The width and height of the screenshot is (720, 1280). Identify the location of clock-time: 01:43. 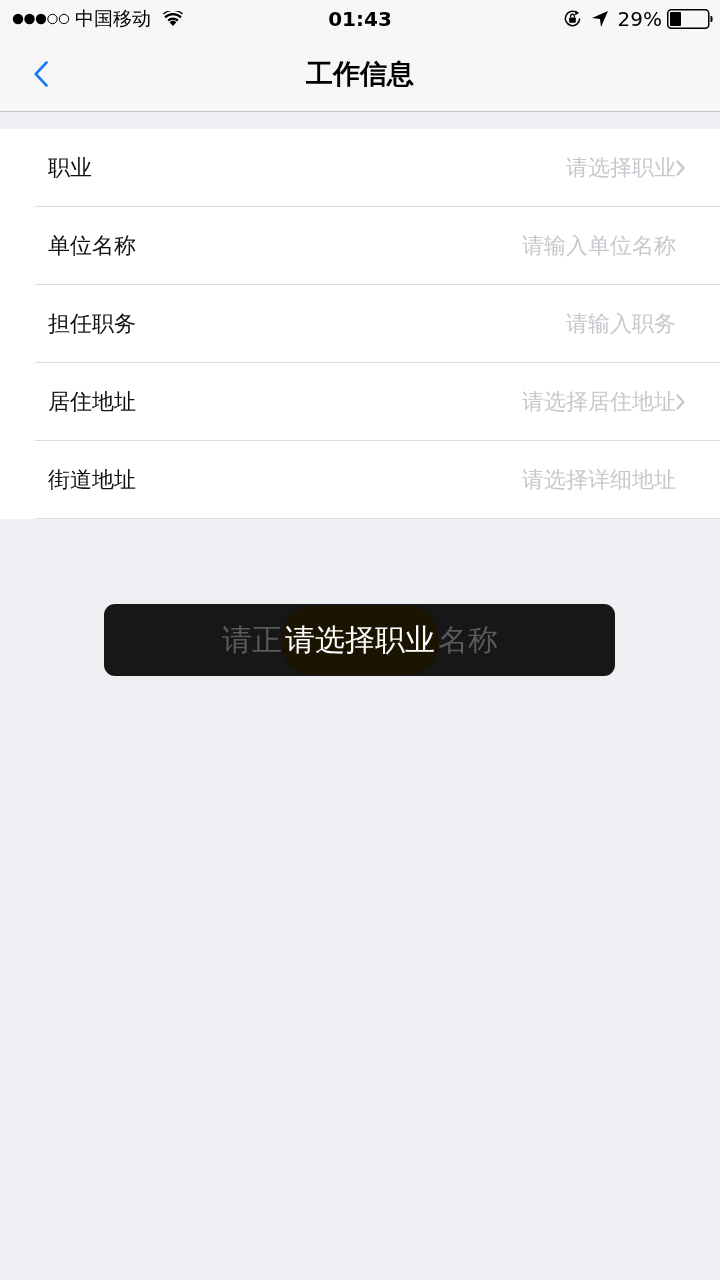
(360, 18).